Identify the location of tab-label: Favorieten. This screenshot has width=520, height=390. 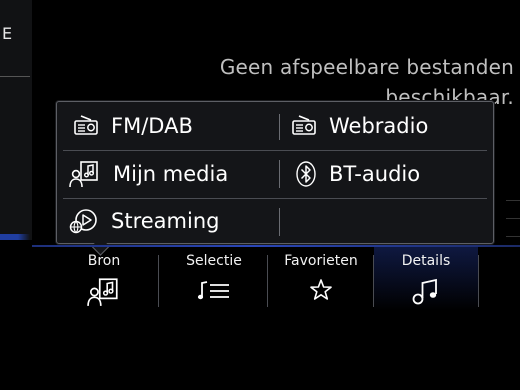
(321, 261).